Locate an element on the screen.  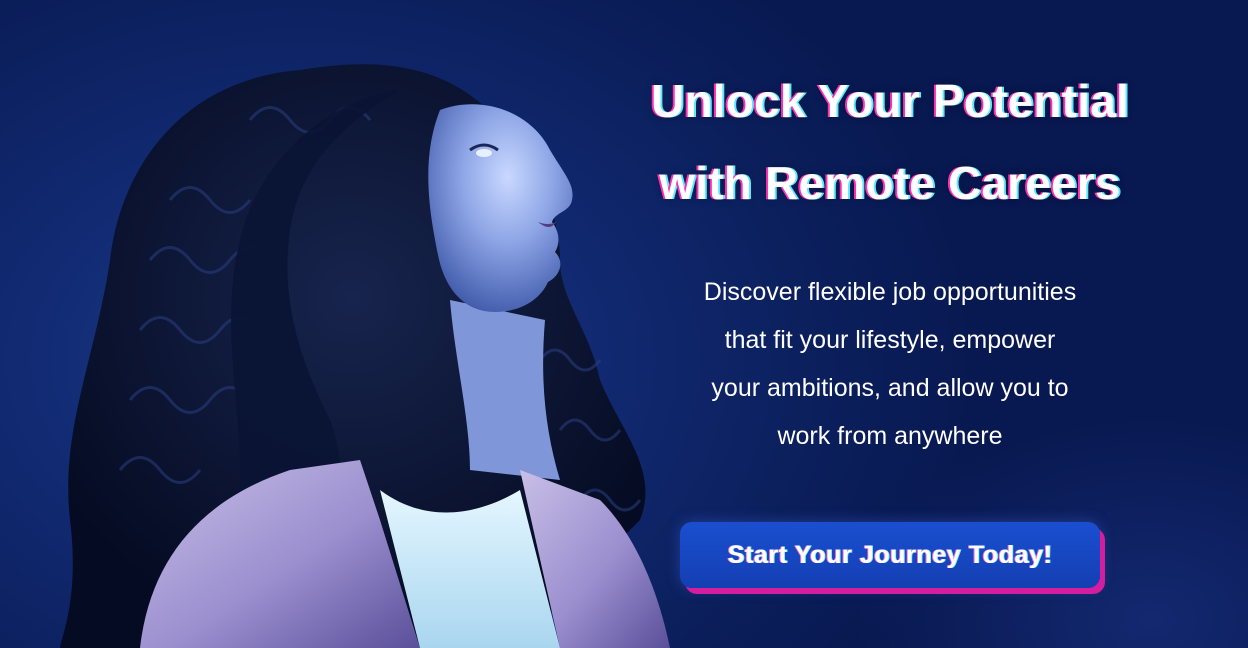
description-line-4: work from anywhere is located at coordinates (890, 436).